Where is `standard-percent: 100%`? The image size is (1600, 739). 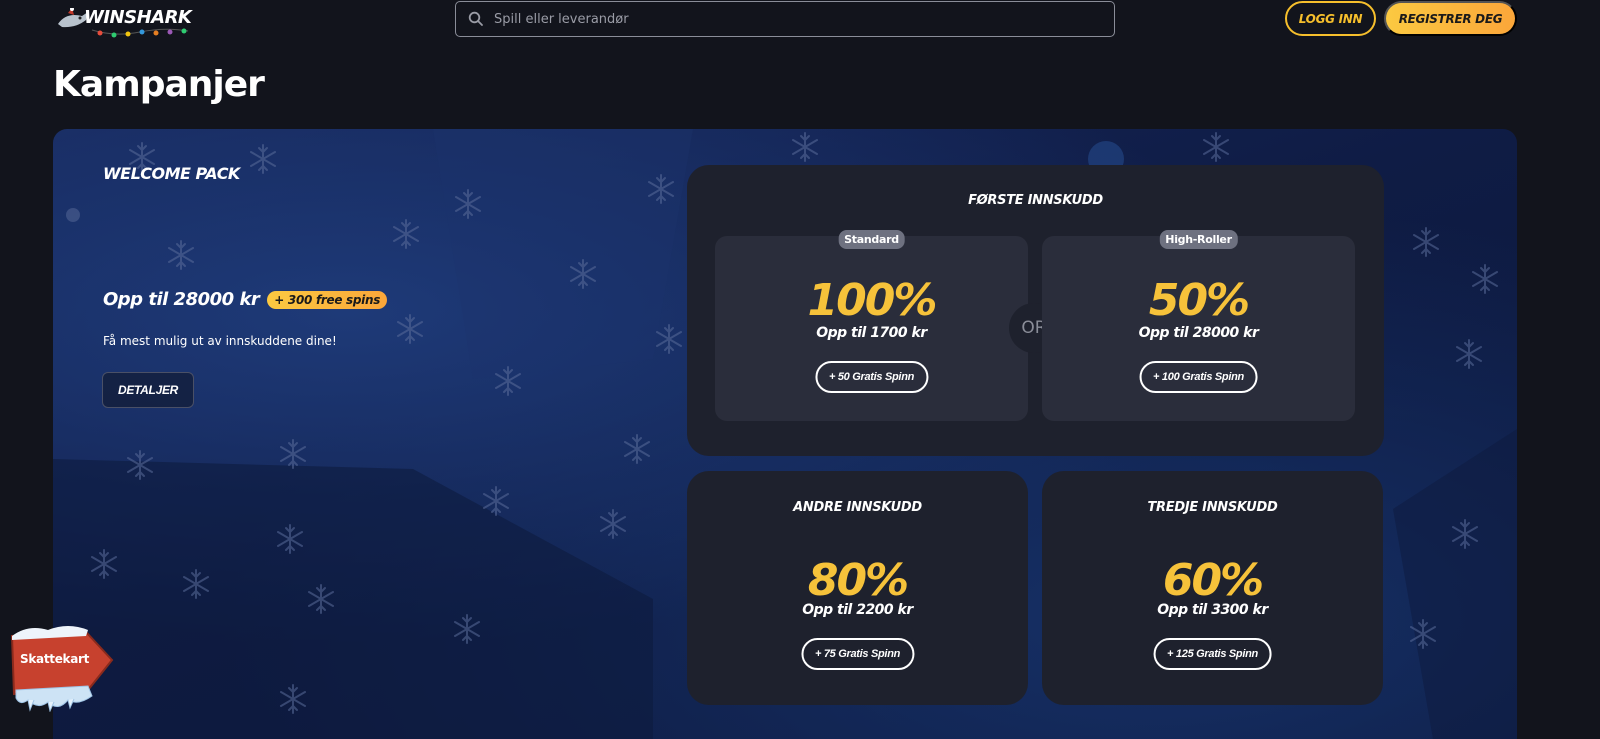 standard-percent: 100% is located at coordinates (872, 300).